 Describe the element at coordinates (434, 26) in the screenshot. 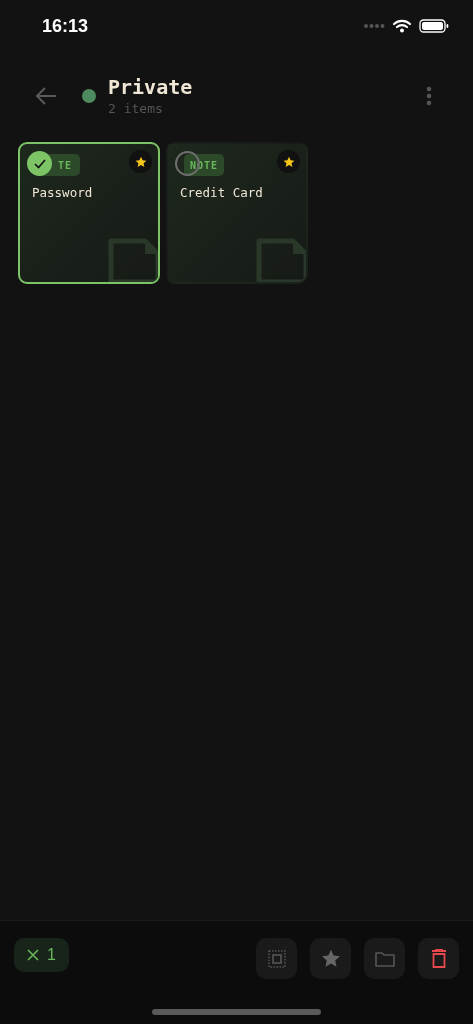

I see `battery-icon` at that location.